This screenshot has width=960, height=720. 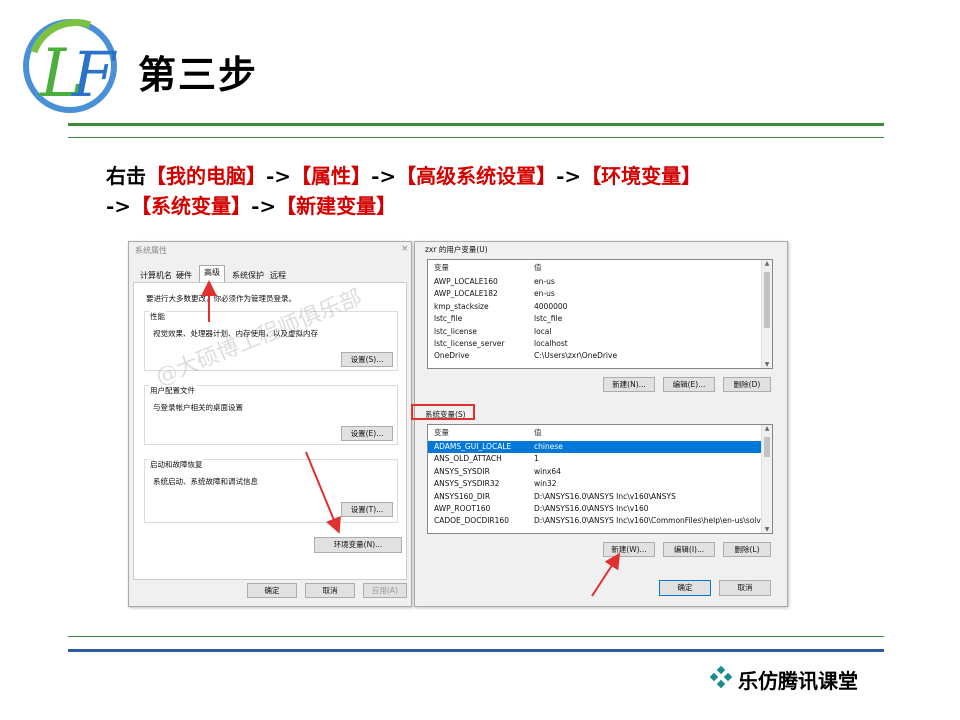 What do you see at coordinates (548, 446) in the screenshot?
I see `var-value: chinese` at bounding box center [548, 446].